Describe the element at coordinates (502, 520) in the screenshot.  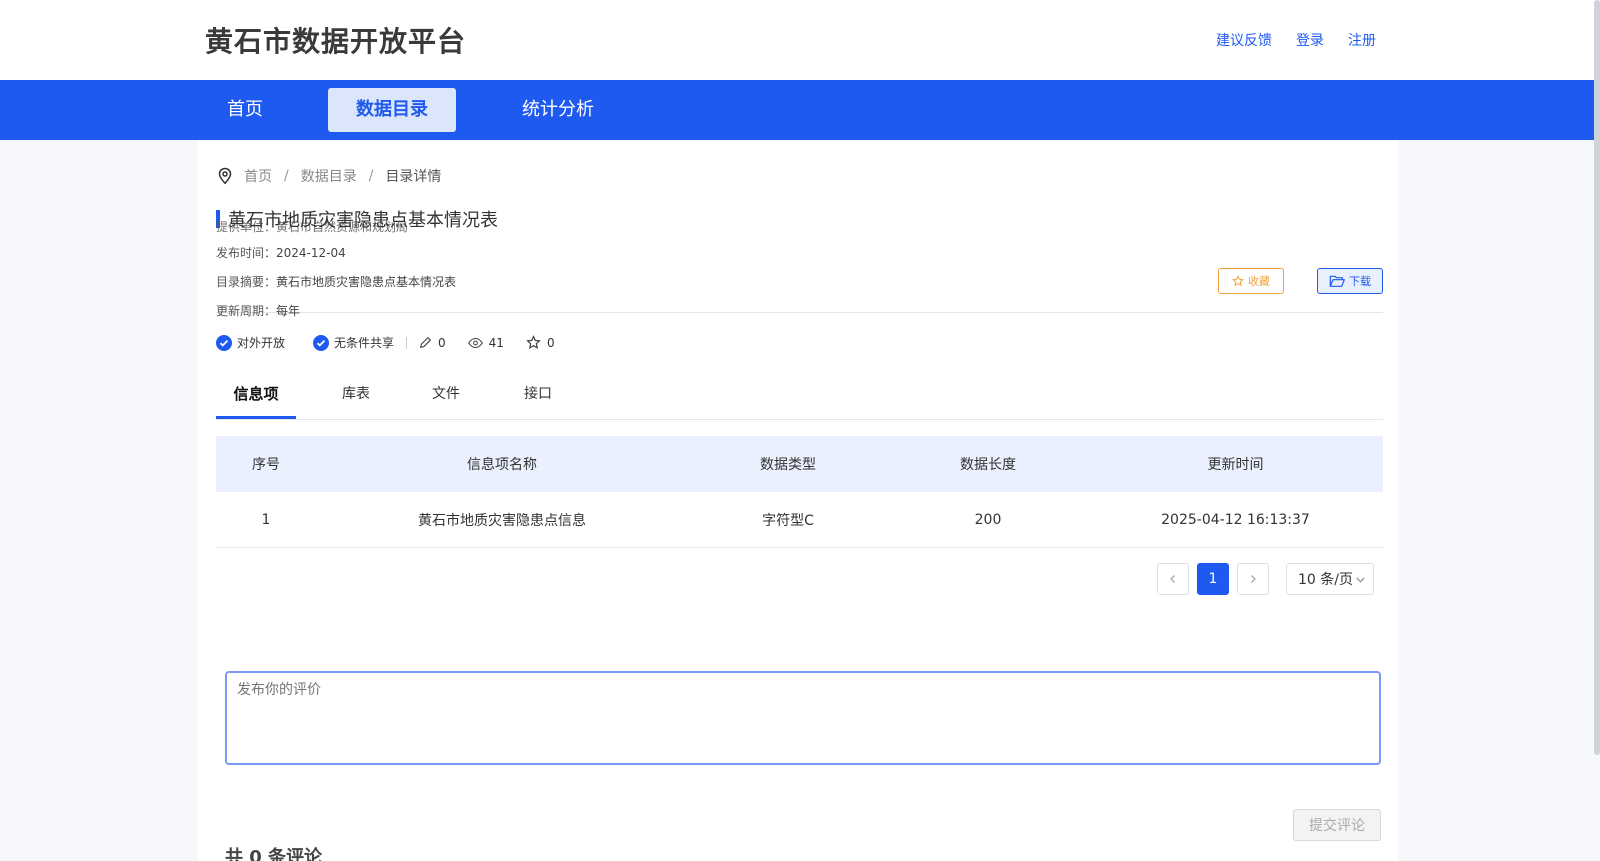
I see `cell-item-name: 黄石市地质灾害隐患点信息` at that location.